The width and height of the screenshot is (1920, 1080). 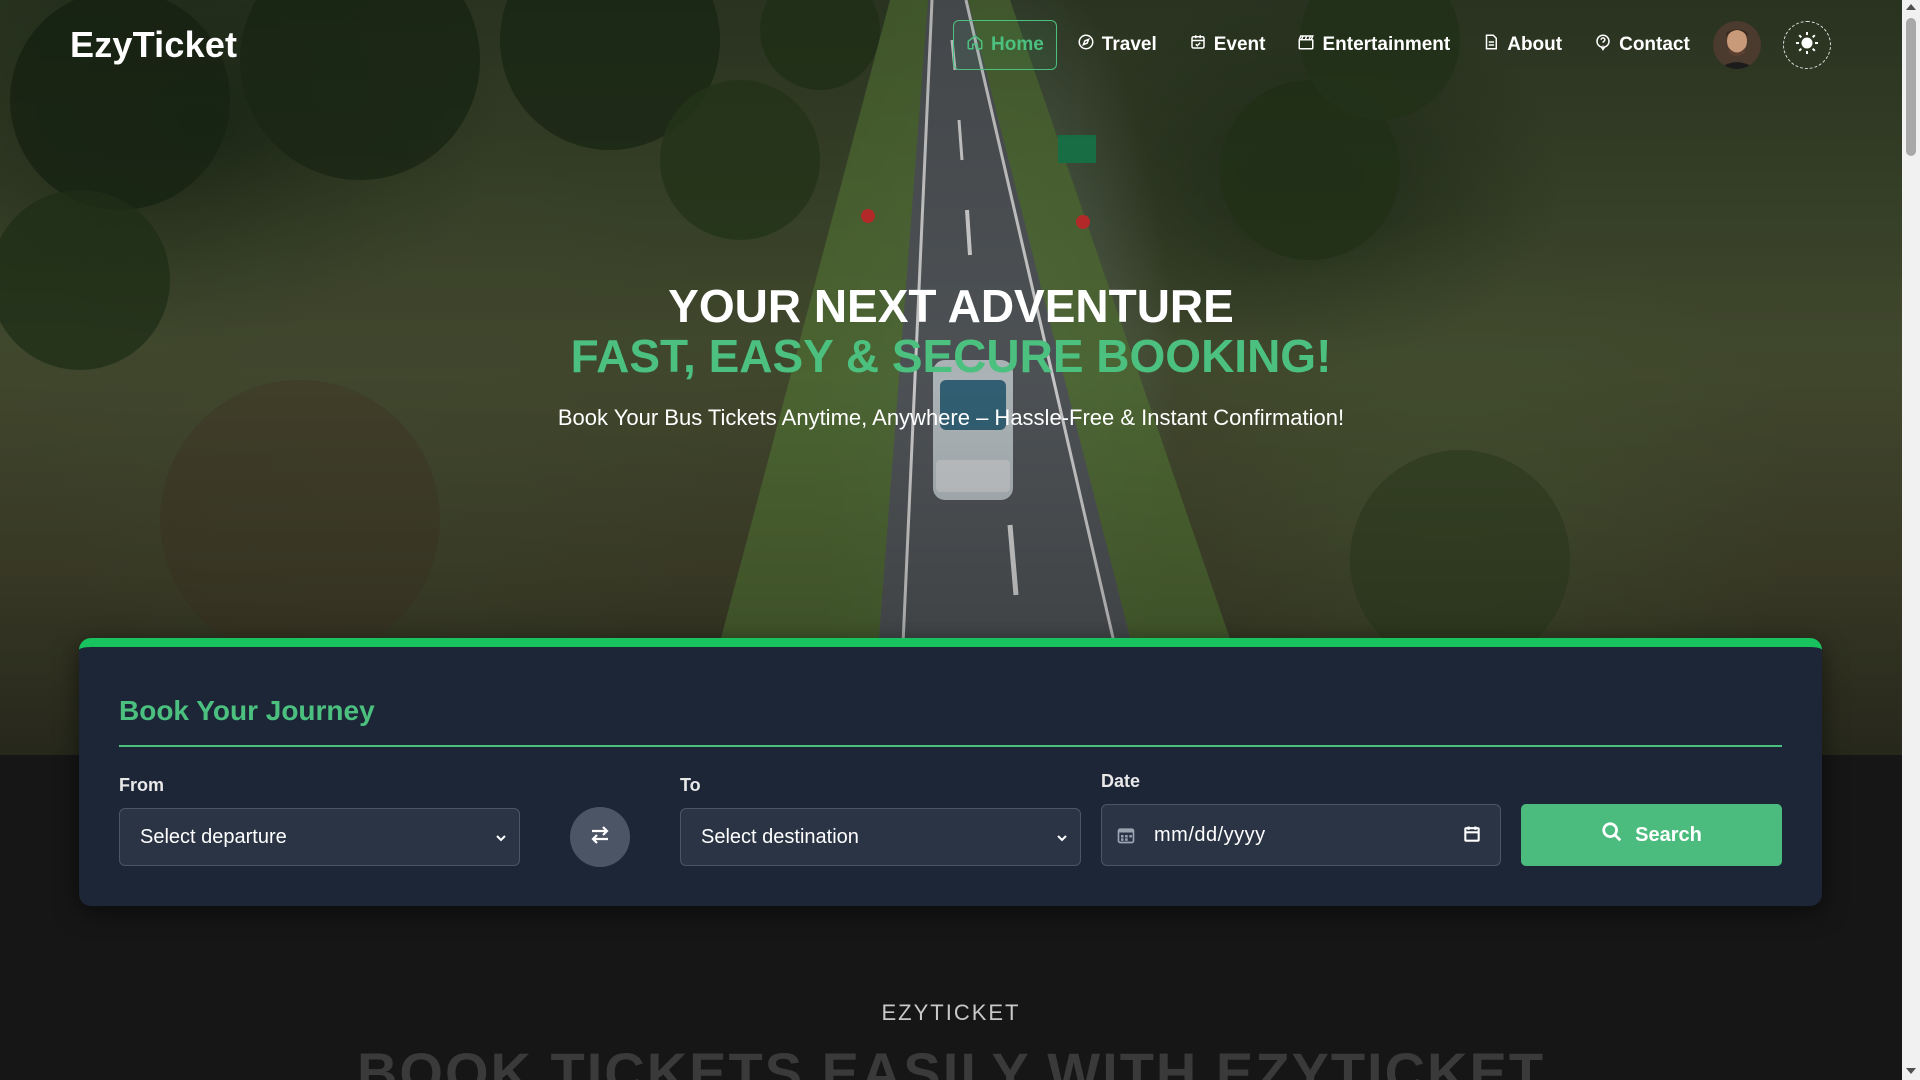 I want to click on search-button-label: Search, so click(x=1668, y=834).